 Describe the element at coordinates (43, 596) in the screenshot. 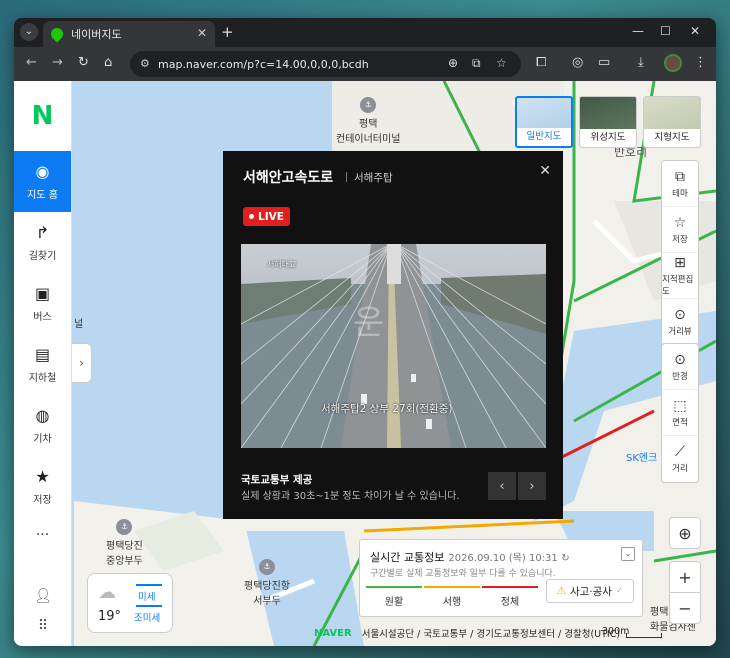

I see `user-icon: 👤︎` at that location.